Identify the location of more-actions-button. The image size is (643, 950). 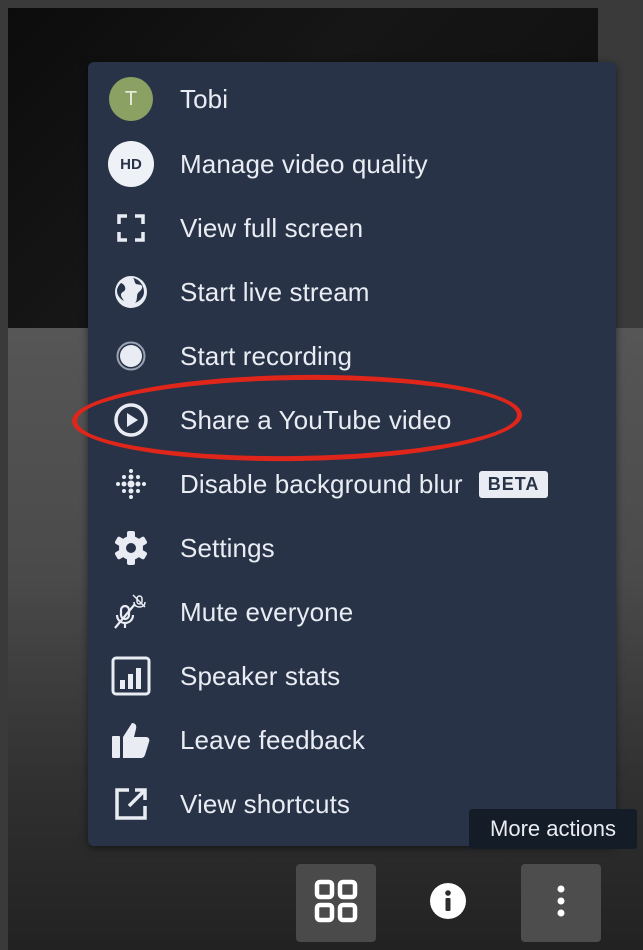
(561, 903).